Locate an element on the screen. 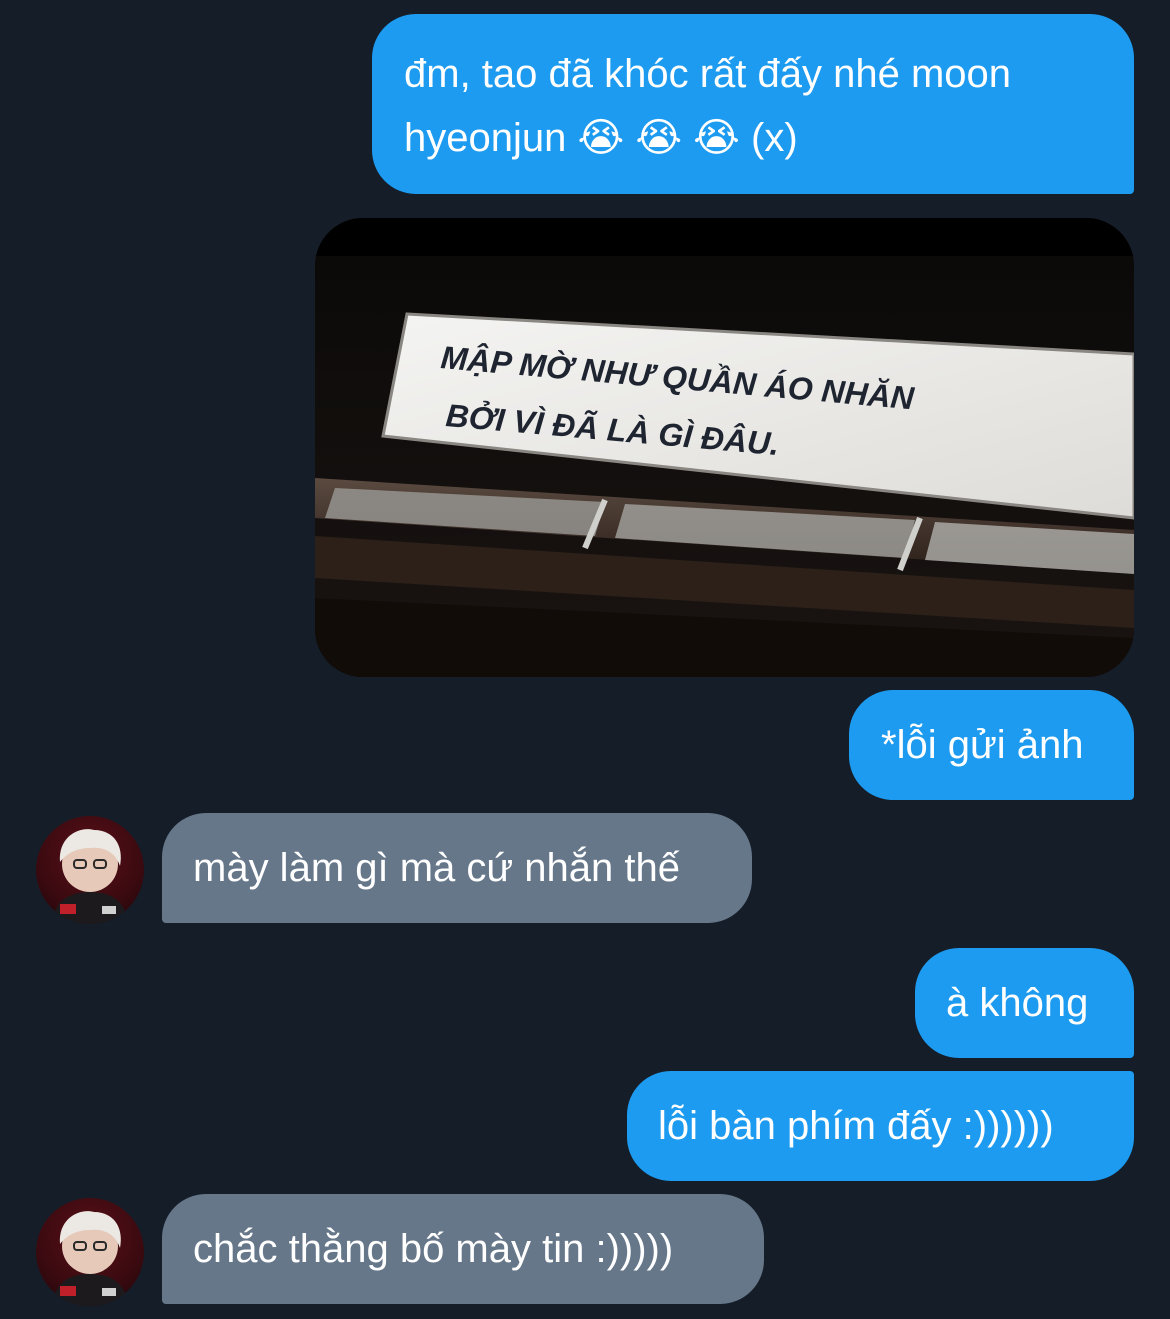 This screenshot has width=1170, height=1319. message-bubble-outgoing: à không is located at coordinates (1024, 1003).